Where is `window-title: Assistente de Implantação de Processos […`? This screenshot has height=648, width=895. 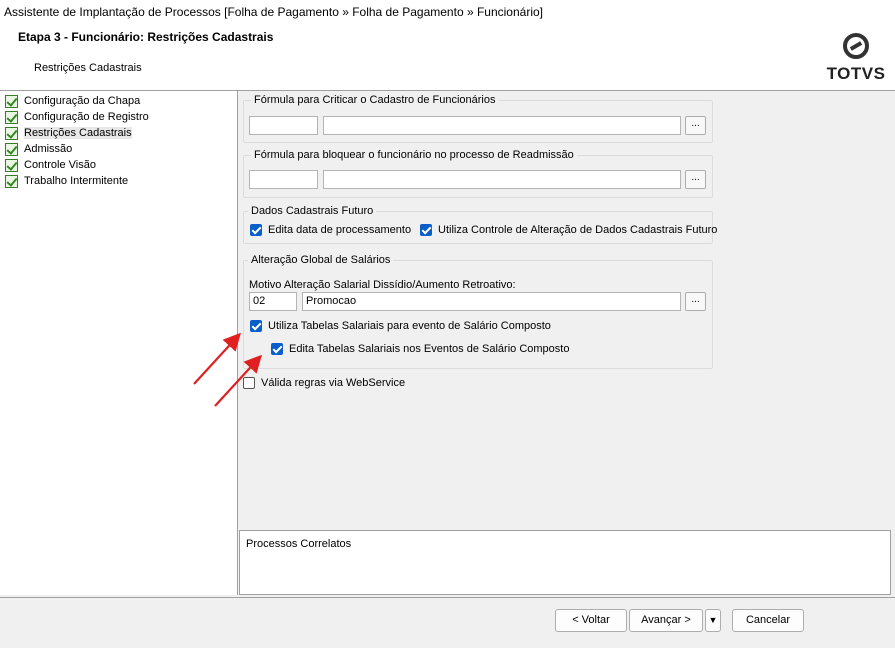
window-title: Assistente de Implantação de Processos [… is located at coordinates (447, 12).